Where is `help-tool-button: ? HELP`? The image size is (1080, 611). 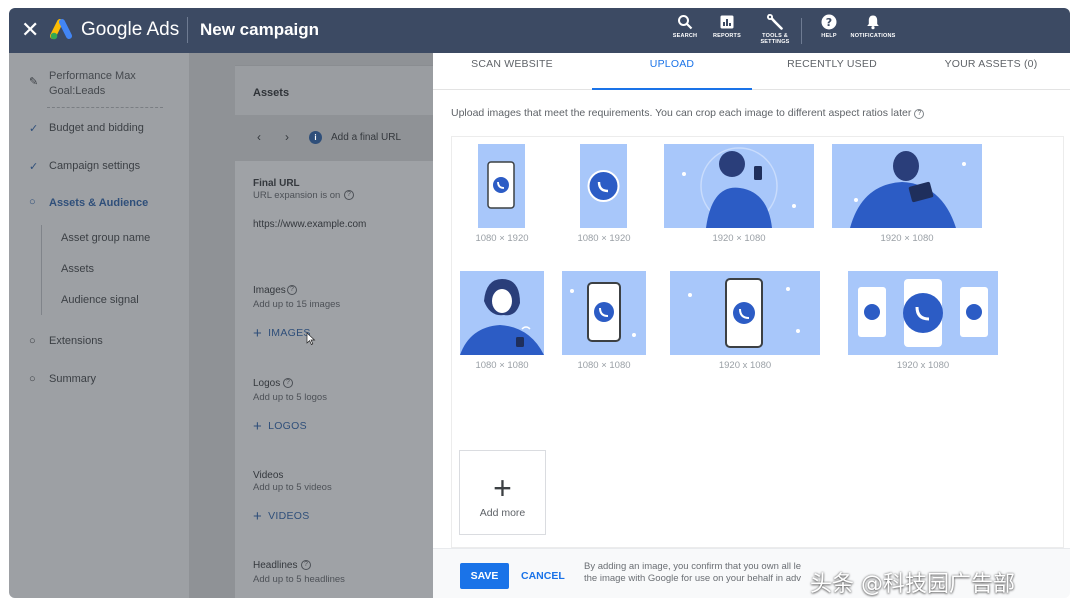
help-tool-button: ? HELP is located at coordinates (829, 26).